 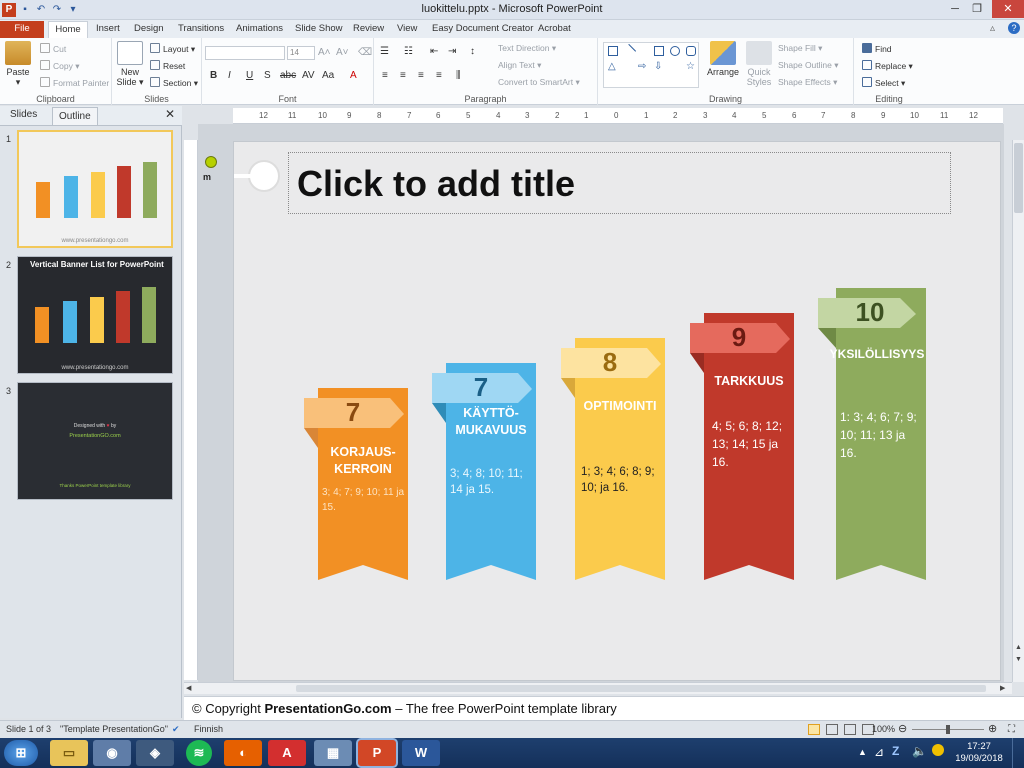 I want to click on find-button: Find, so click(x=877, y=48).